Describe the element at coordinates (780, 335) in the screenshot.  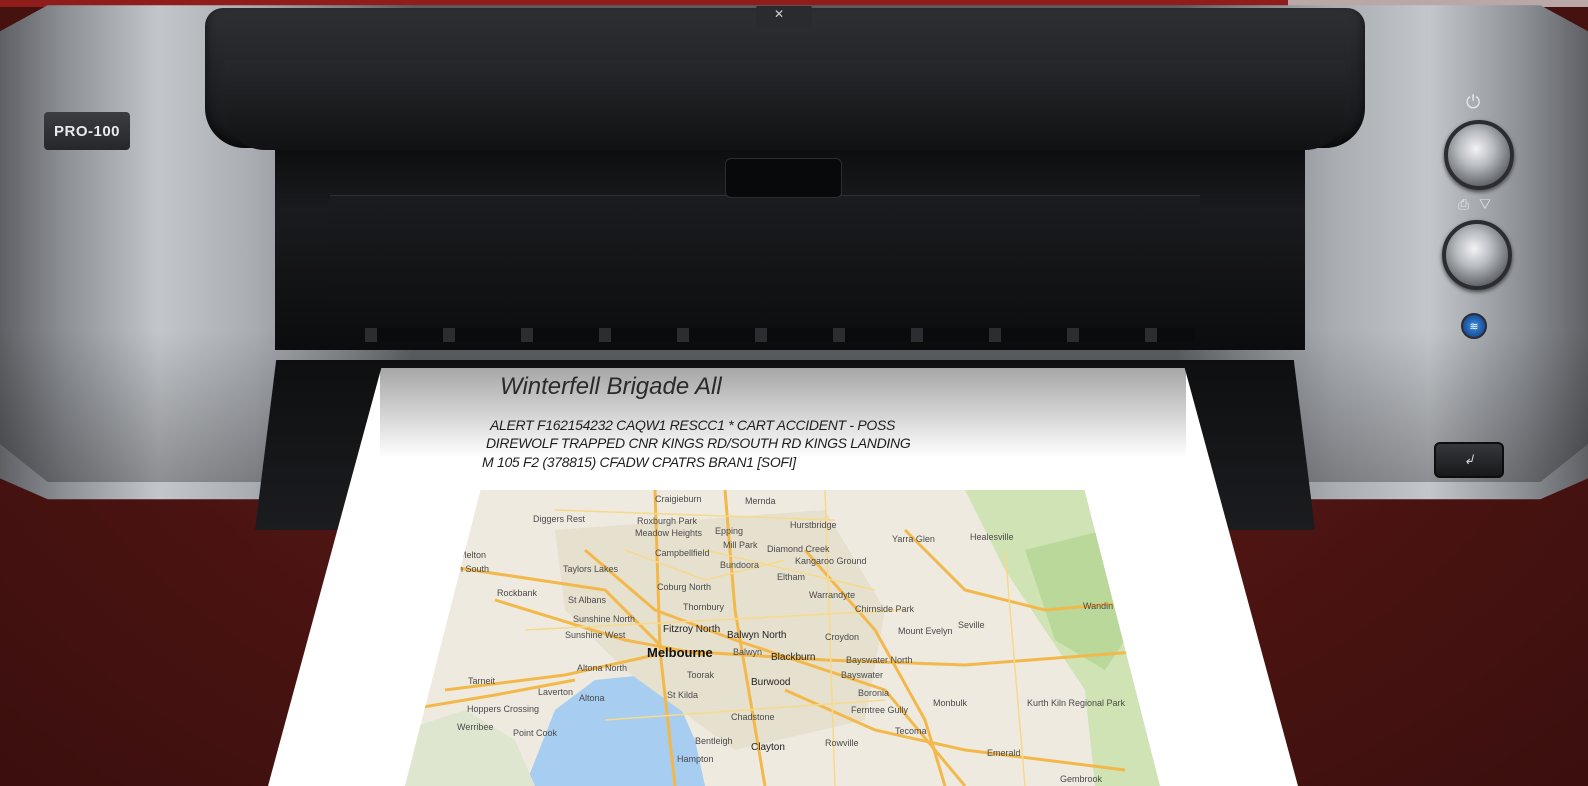
I see `slot-ribs` at that location.